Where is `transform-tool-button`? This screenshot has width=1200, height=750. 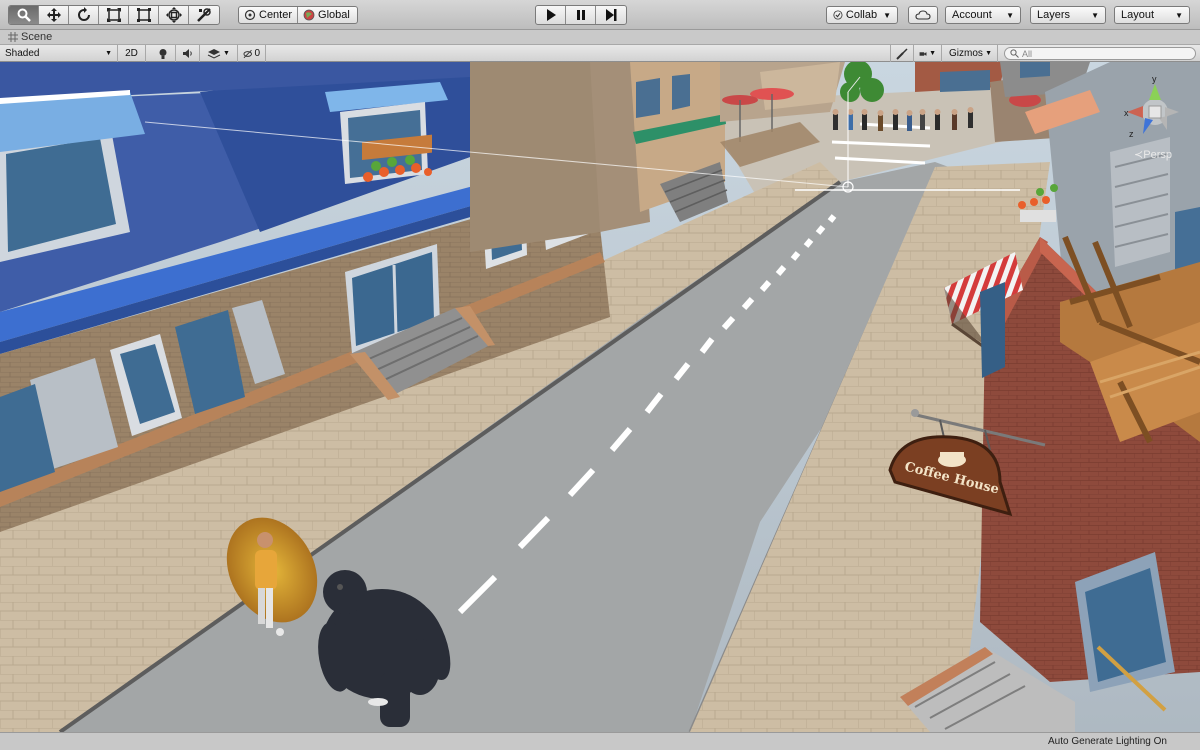 transform-tool-button is located at coordinates (174, 15).